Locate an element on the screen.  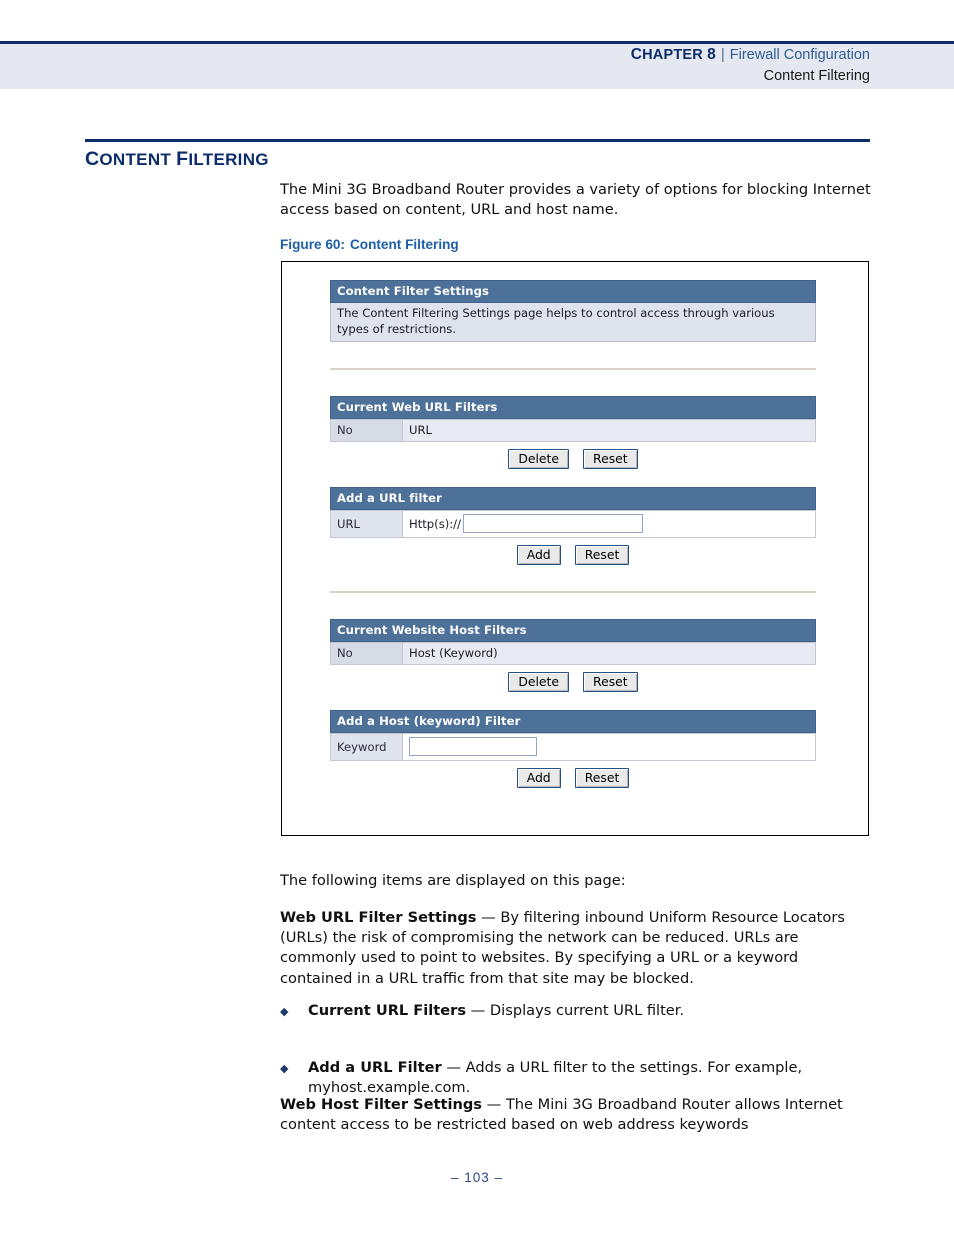
add-host-keyword-field-cell is located at coordinates (609, 747).